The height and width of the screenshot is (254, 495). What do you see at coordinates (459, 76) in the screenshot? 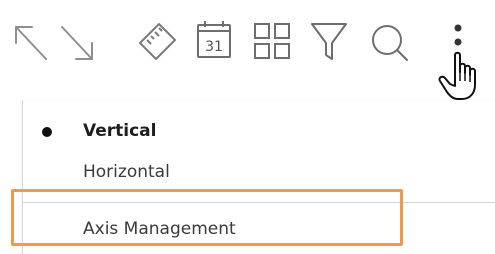
I see `hand-cursor-icon` at bounding box center [459, 76].